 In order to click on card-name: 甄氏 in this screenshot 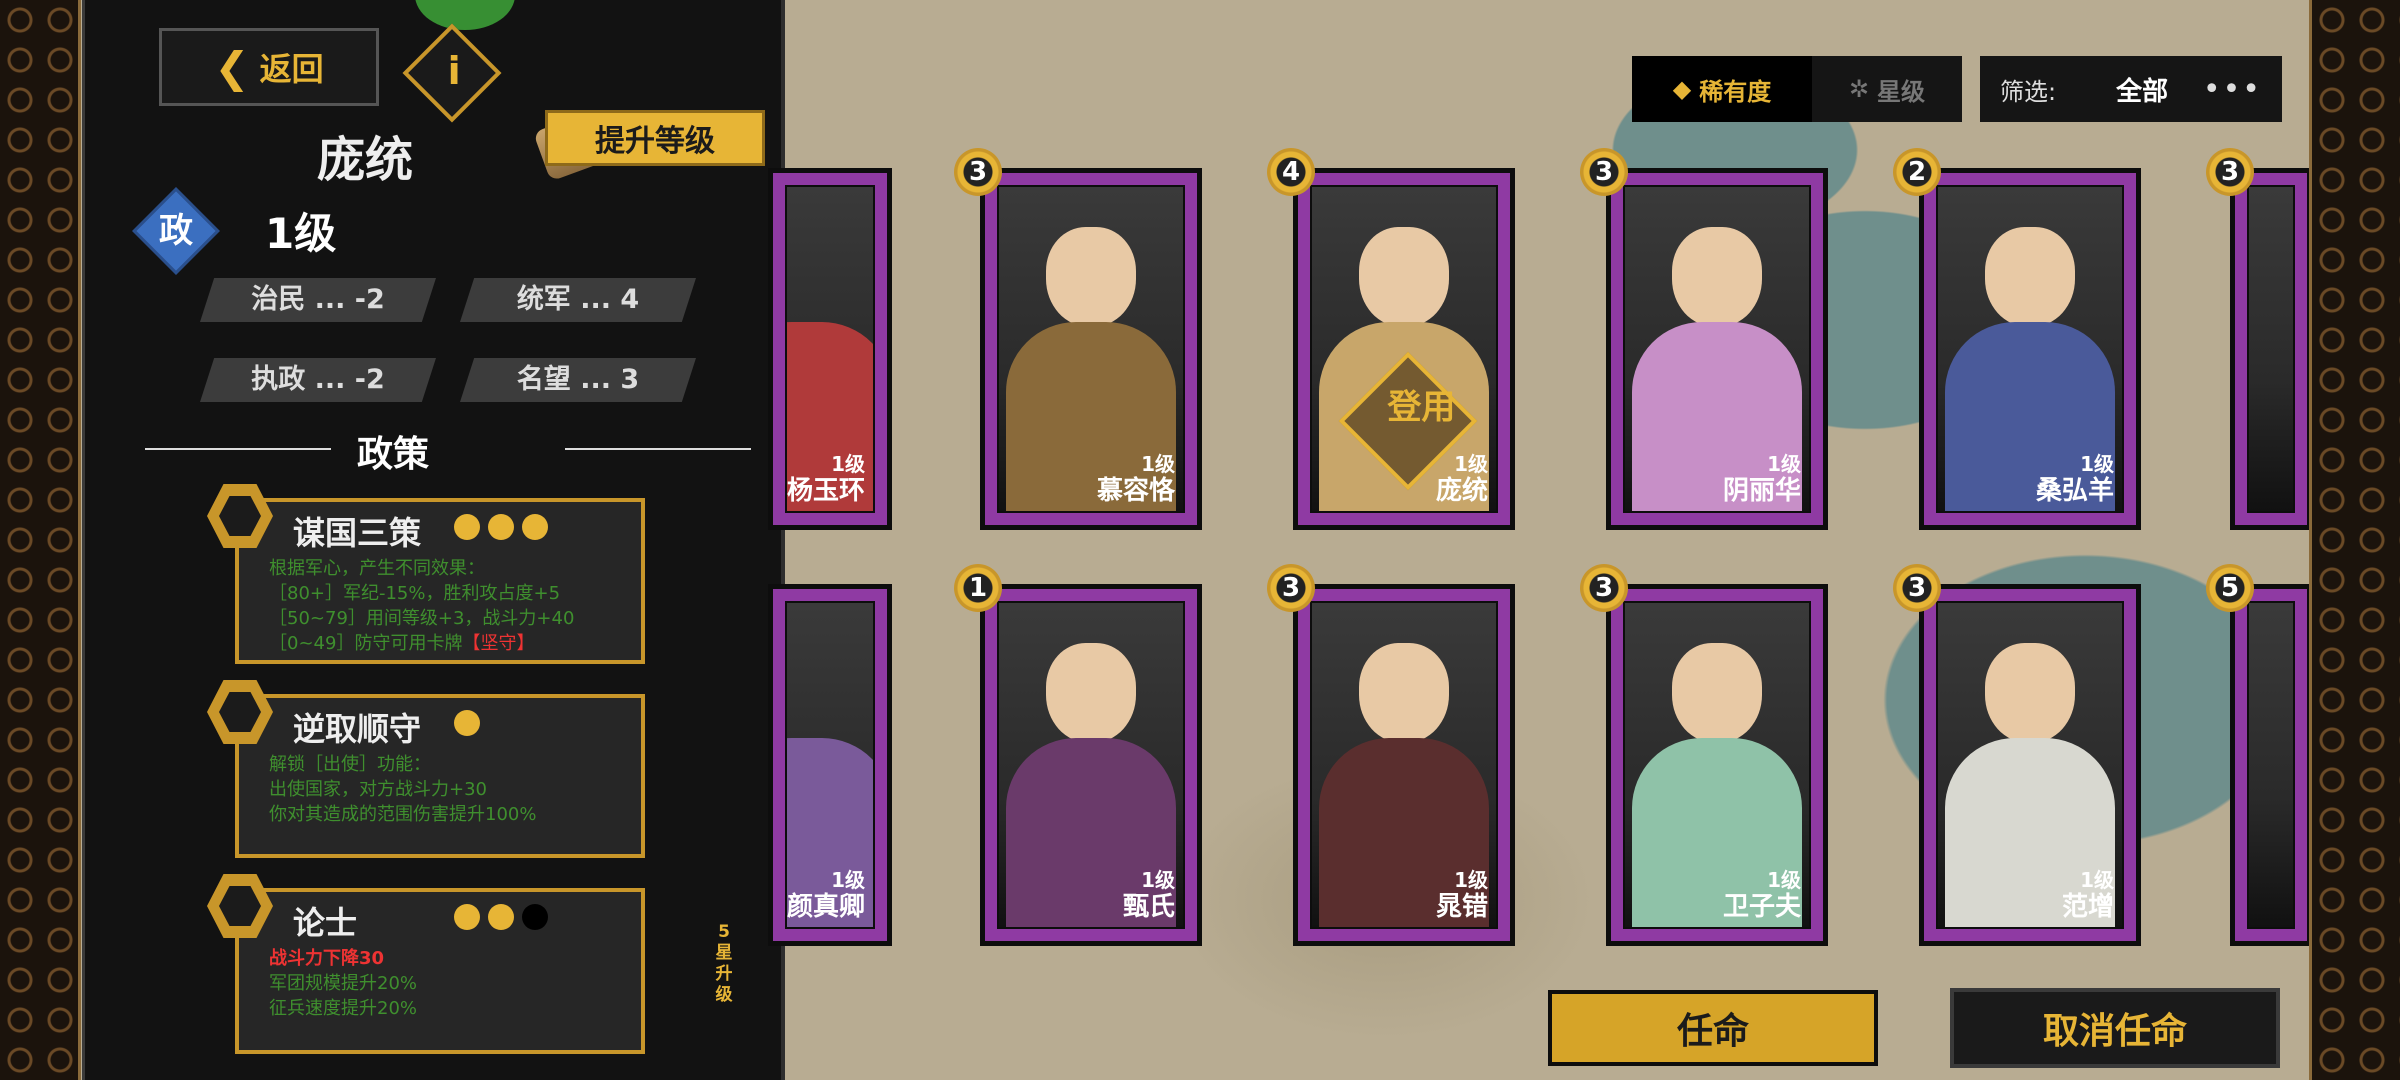, I will do `click(1148, 907)`.